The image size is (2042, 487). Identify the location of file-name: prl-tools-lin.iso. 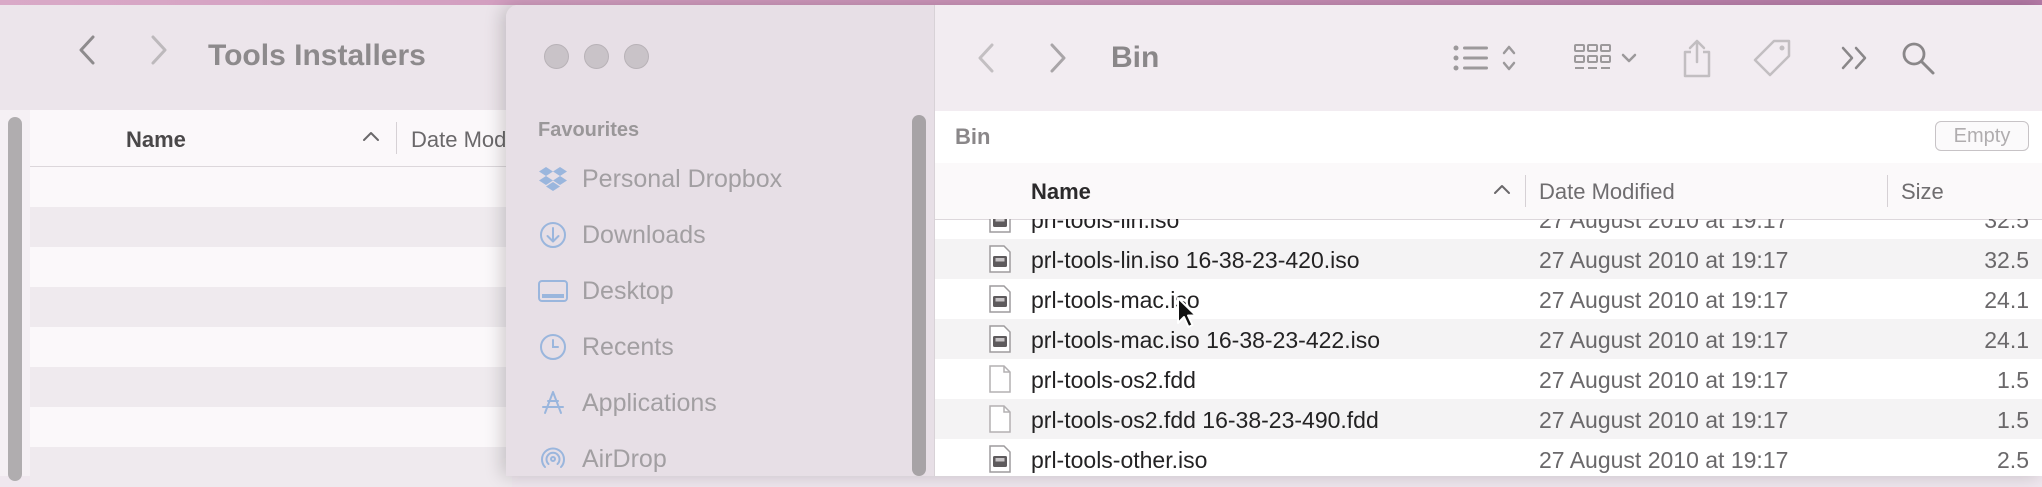
(1105, 226).